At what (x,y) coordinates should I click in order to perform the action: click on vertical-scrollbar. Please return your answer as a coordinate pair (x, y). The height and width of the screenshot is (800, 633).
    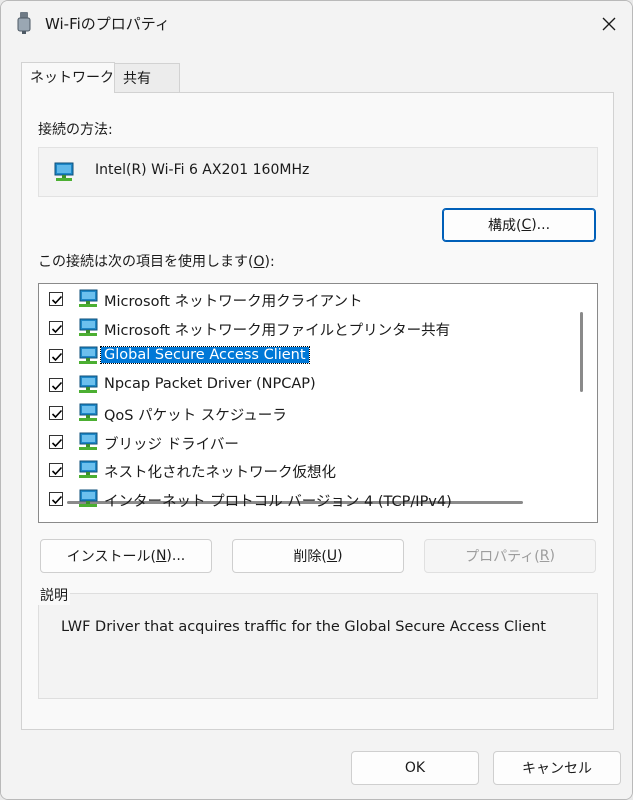
    Looking at the image, I should click on (581, 352).